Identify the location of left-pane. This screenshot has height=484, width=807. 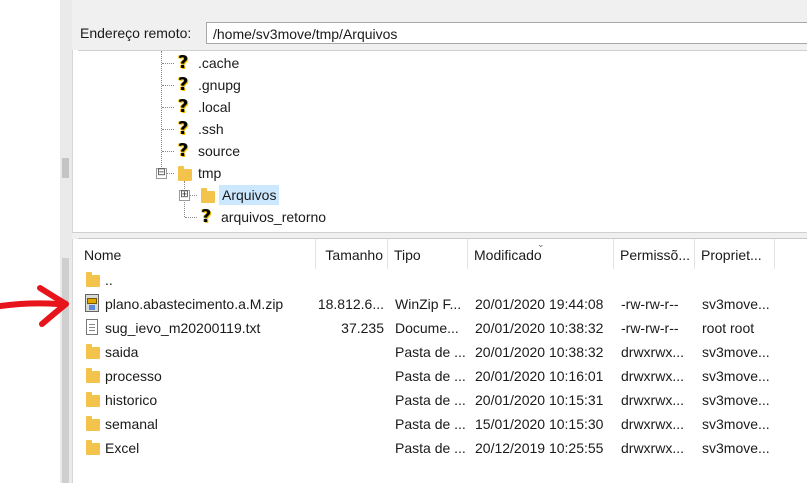
(32, 241).